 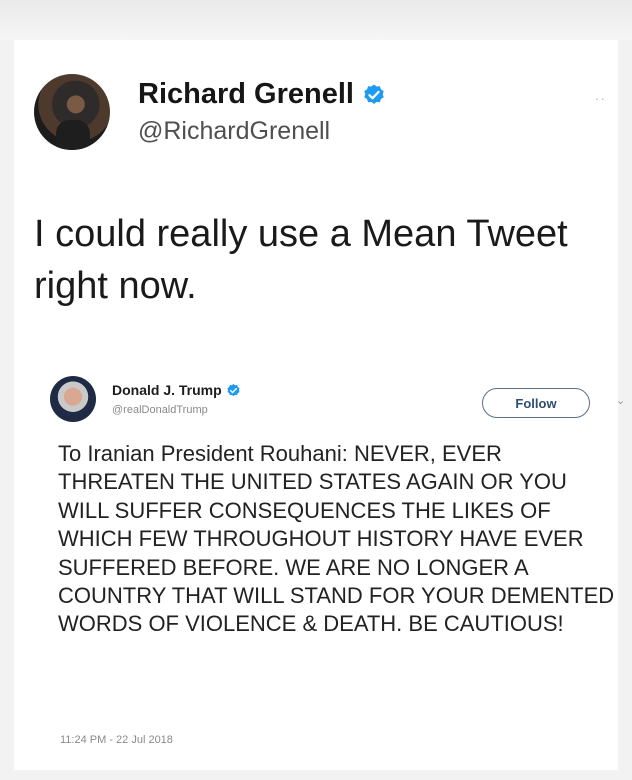 What do you see at coordinates (536, 403) in the screenshot?
I see `follow-button: Follow` at bounding box center [536, 403].